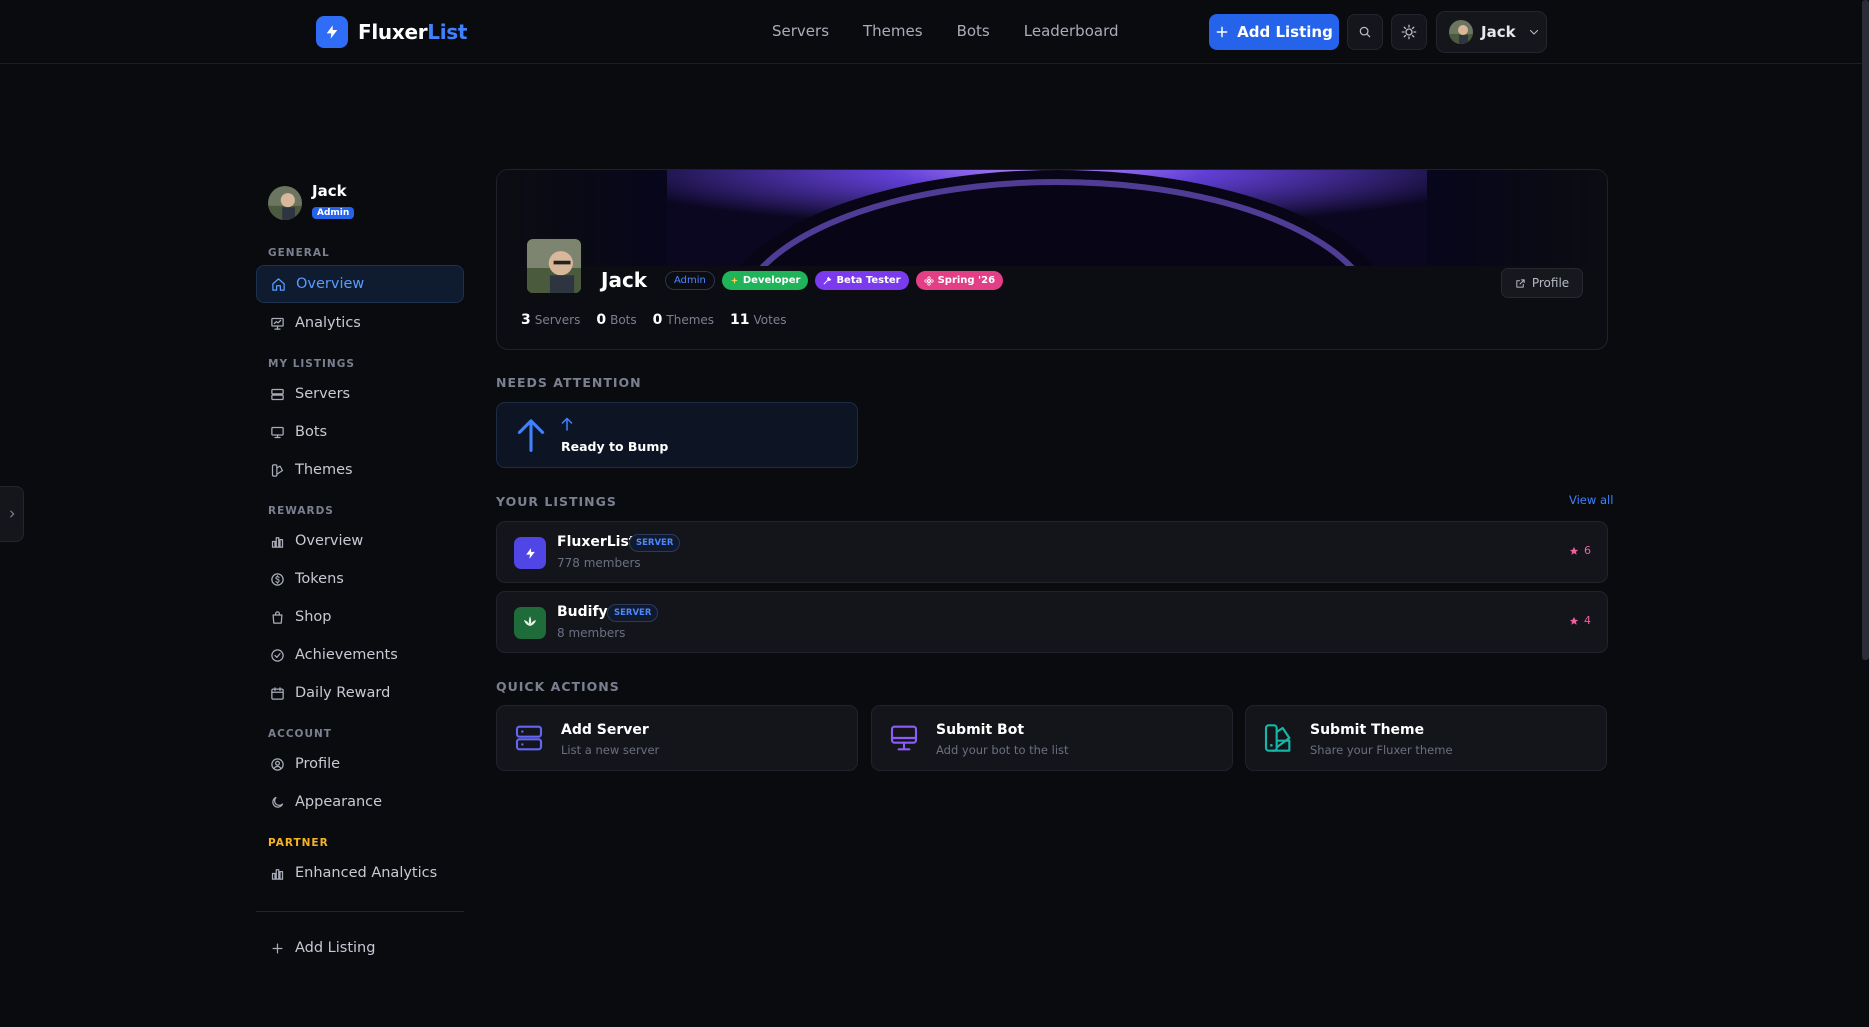  I want to click on listing-members: 8 members, so click(591, 633).